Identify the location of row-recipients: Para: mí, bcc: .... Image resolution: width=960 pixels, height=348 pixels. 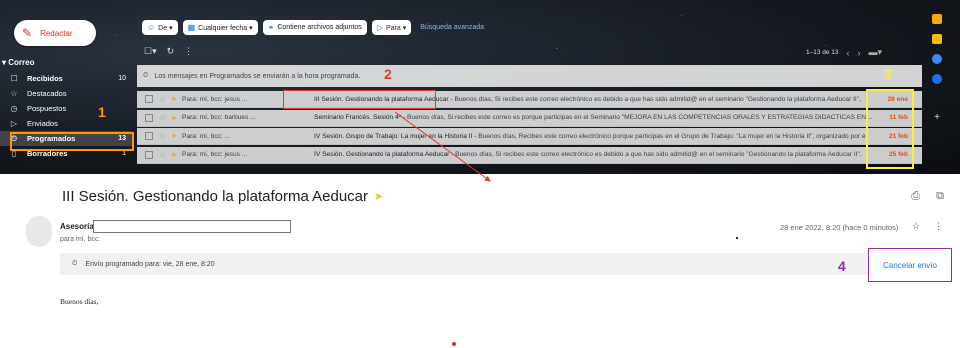
(206, 136).